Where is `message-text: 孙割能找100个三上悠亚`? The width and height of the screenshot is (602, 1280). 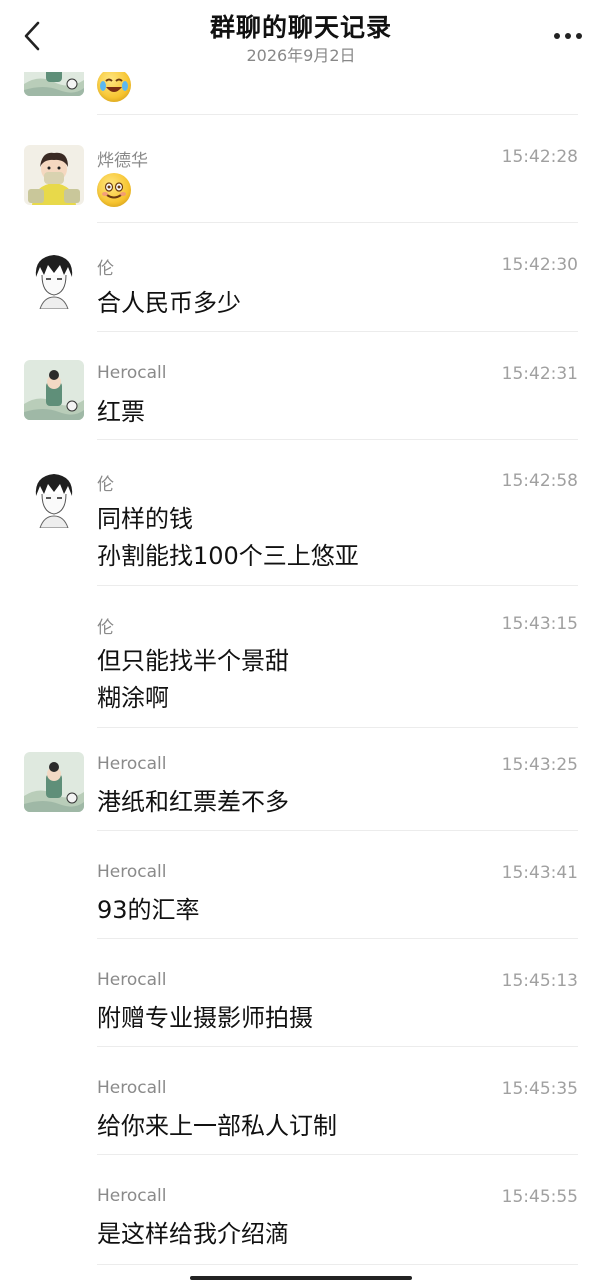
message-text: 孙割能找100个三上悠亚 is located at coordinates (228, 556).